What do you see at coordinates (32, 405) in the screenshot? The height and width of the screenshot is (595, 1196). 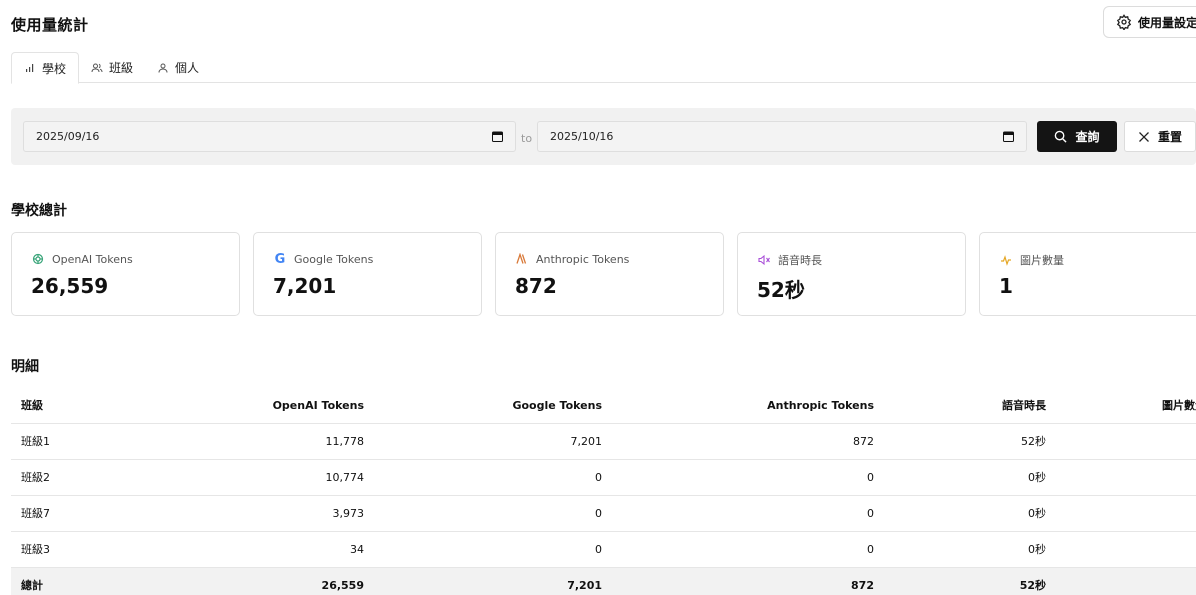 I see `column-header: 班級` at bounding box center [32, 405].